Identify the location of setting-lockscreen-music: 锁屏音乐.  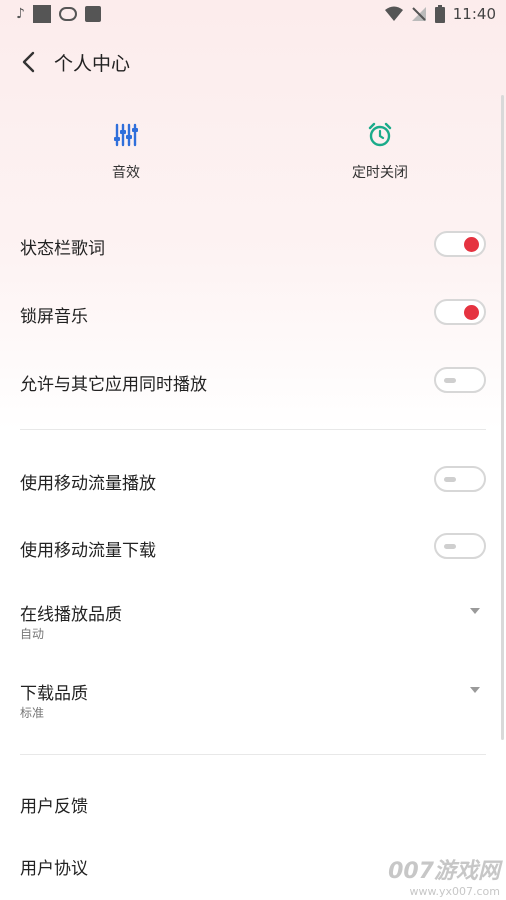
(253, 314).